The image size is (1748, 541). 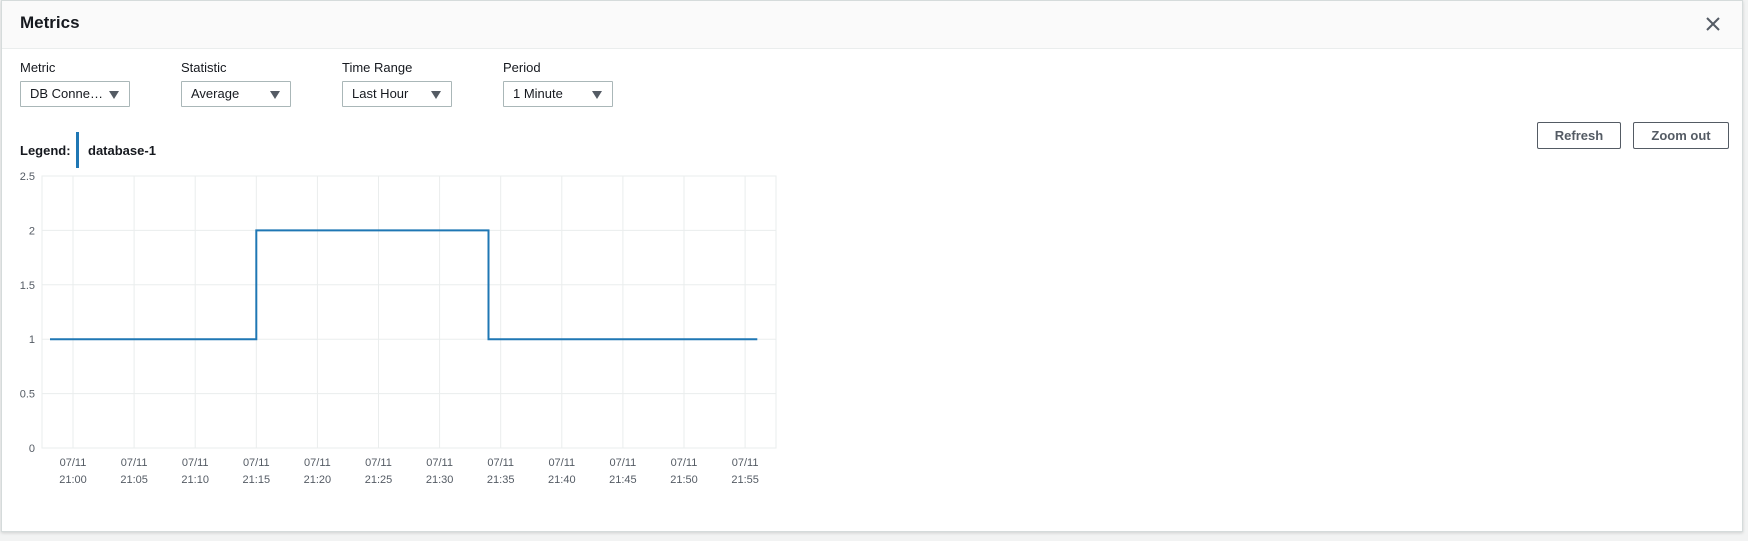 What do you see at coordinates (32, 449) in the screenshot?
I see `y-tick-label: 0` at bounding box center [32, 449].